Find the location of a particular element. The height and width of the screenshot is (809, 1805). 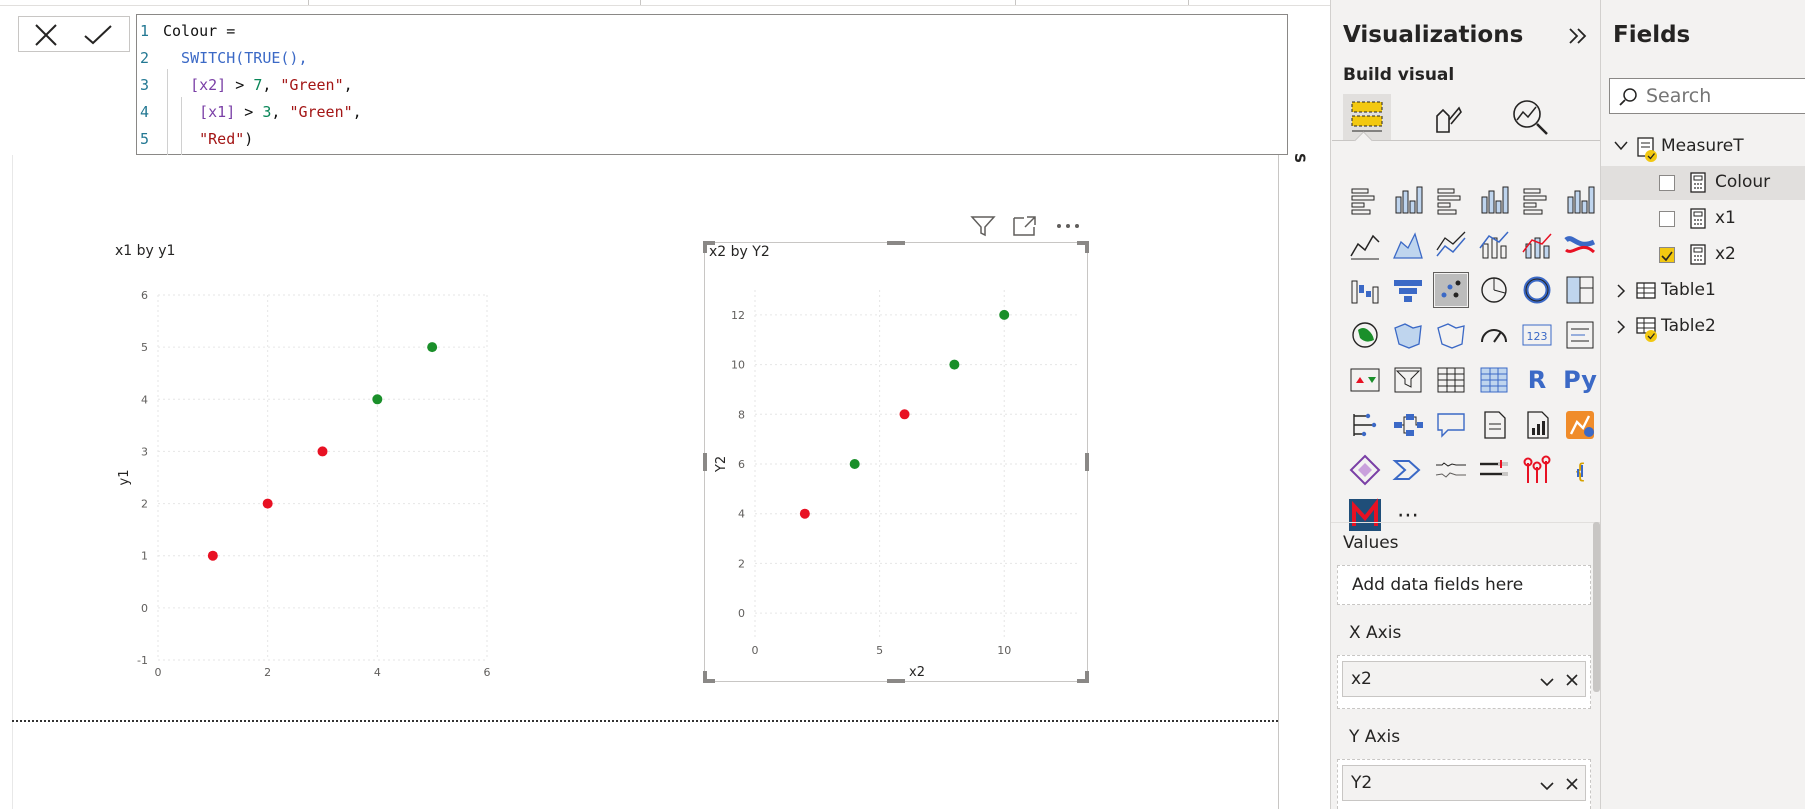

viz-type-decomposition-tree is located at coordinates (1408, 425).